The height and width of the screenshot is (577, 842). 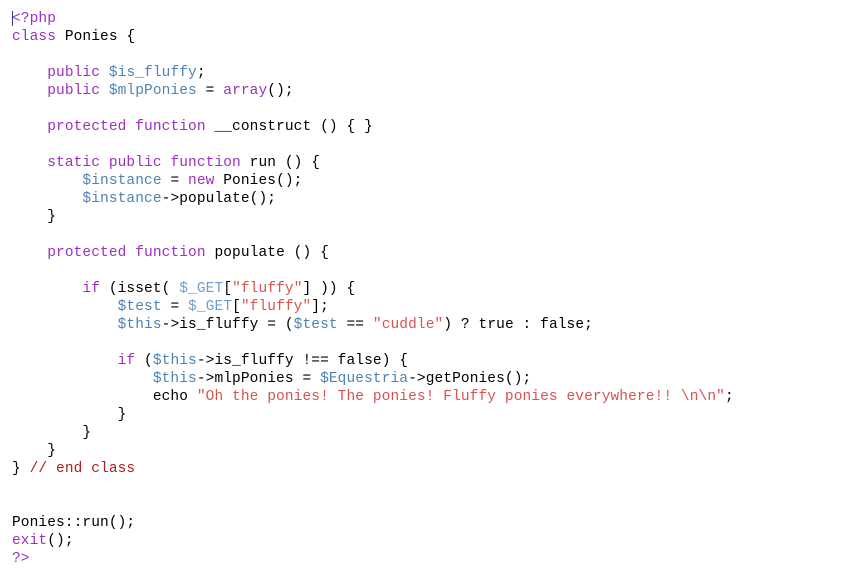 I want to click on code-line: if ($this->is_fluffy !== false) {, so click(x=427, y=361).